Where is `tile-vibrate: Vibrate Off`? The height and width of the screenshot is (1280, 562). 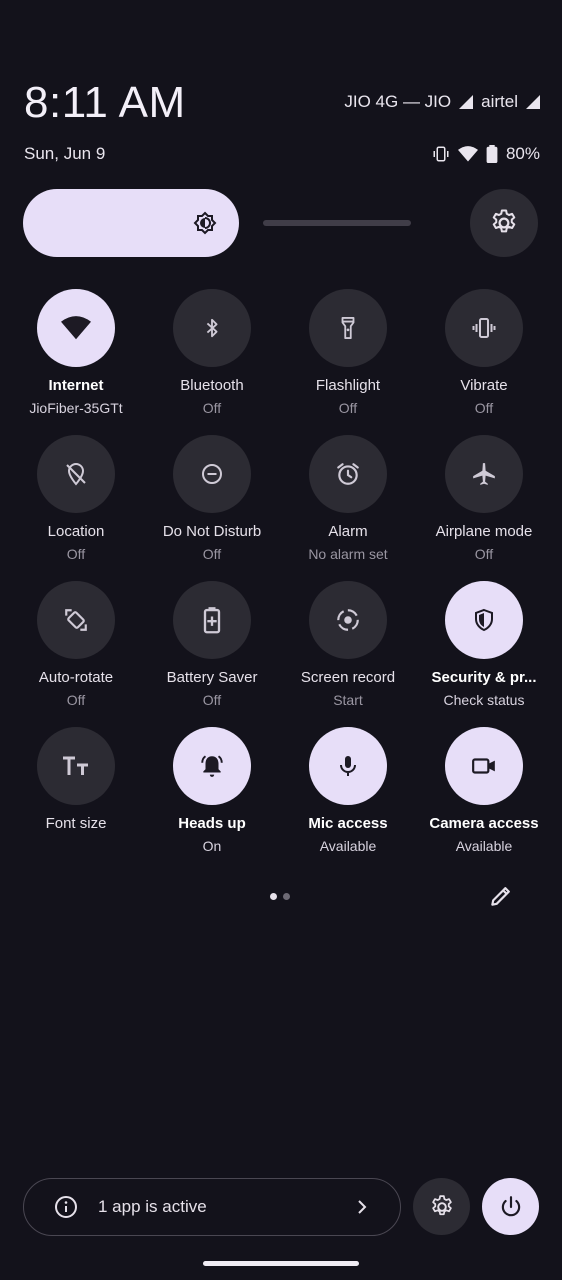
tile-vibrate: Vibrate Off is located at coordinates (484, 352).